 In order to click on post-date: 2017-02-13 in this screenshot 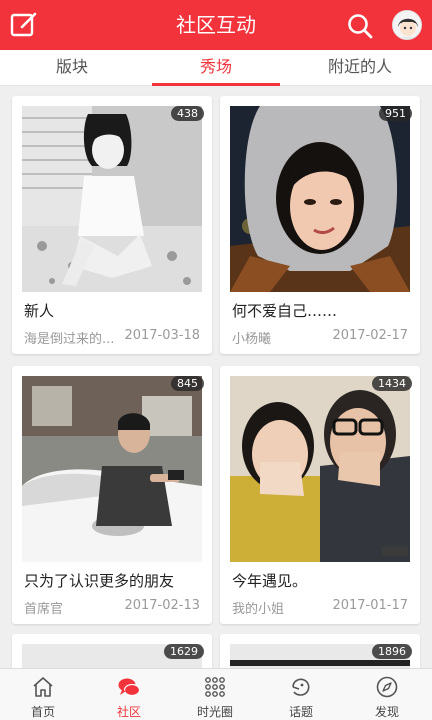, I will do `click(162, 605)`.